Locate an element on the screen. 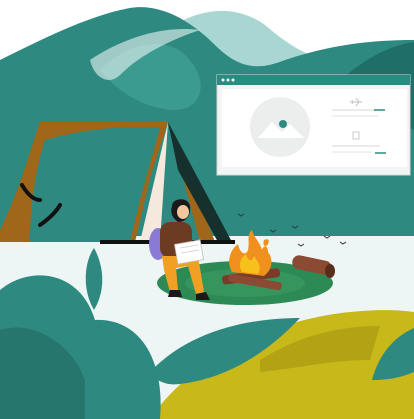 The width and height of the screenshot is (414, 419). person-shoe is located at coordinates (175, 293).